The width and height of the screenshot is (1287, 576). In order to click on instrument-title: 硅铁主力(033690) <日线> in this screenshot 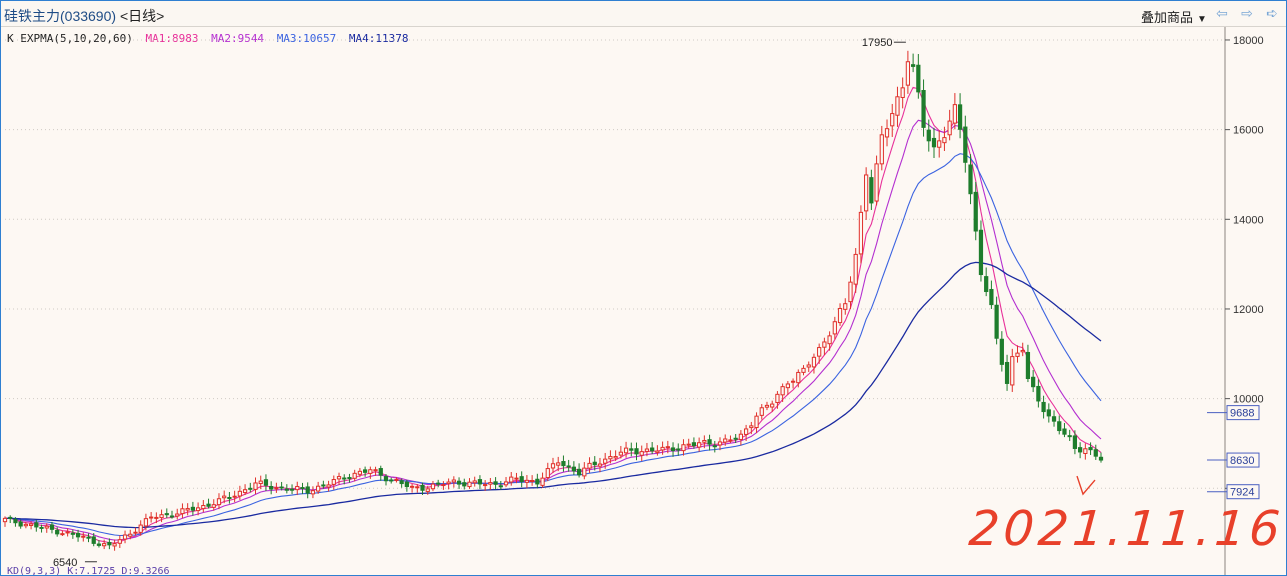, I will do `click(84, 16)`.